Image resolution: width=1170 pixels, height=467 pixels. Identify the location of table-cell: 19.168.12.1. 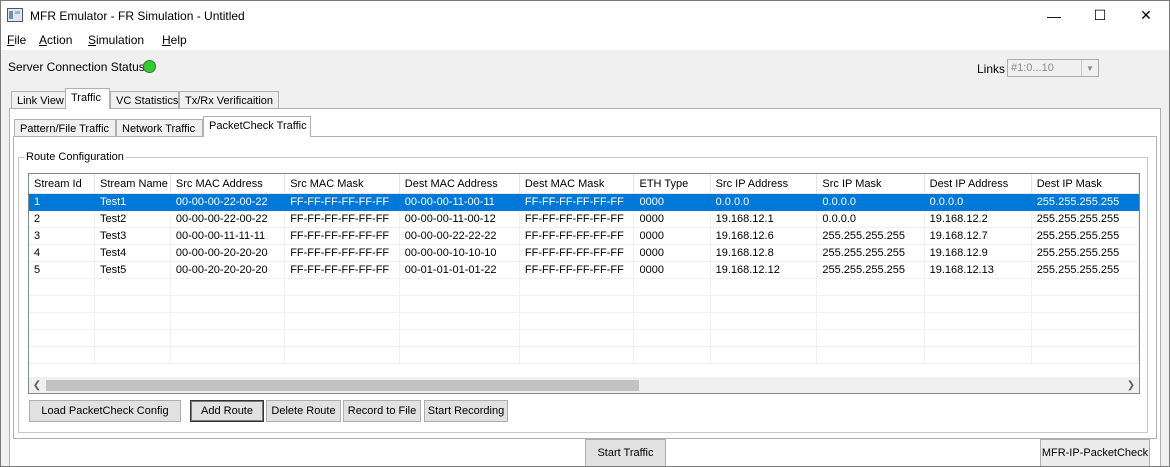
(764, 219).